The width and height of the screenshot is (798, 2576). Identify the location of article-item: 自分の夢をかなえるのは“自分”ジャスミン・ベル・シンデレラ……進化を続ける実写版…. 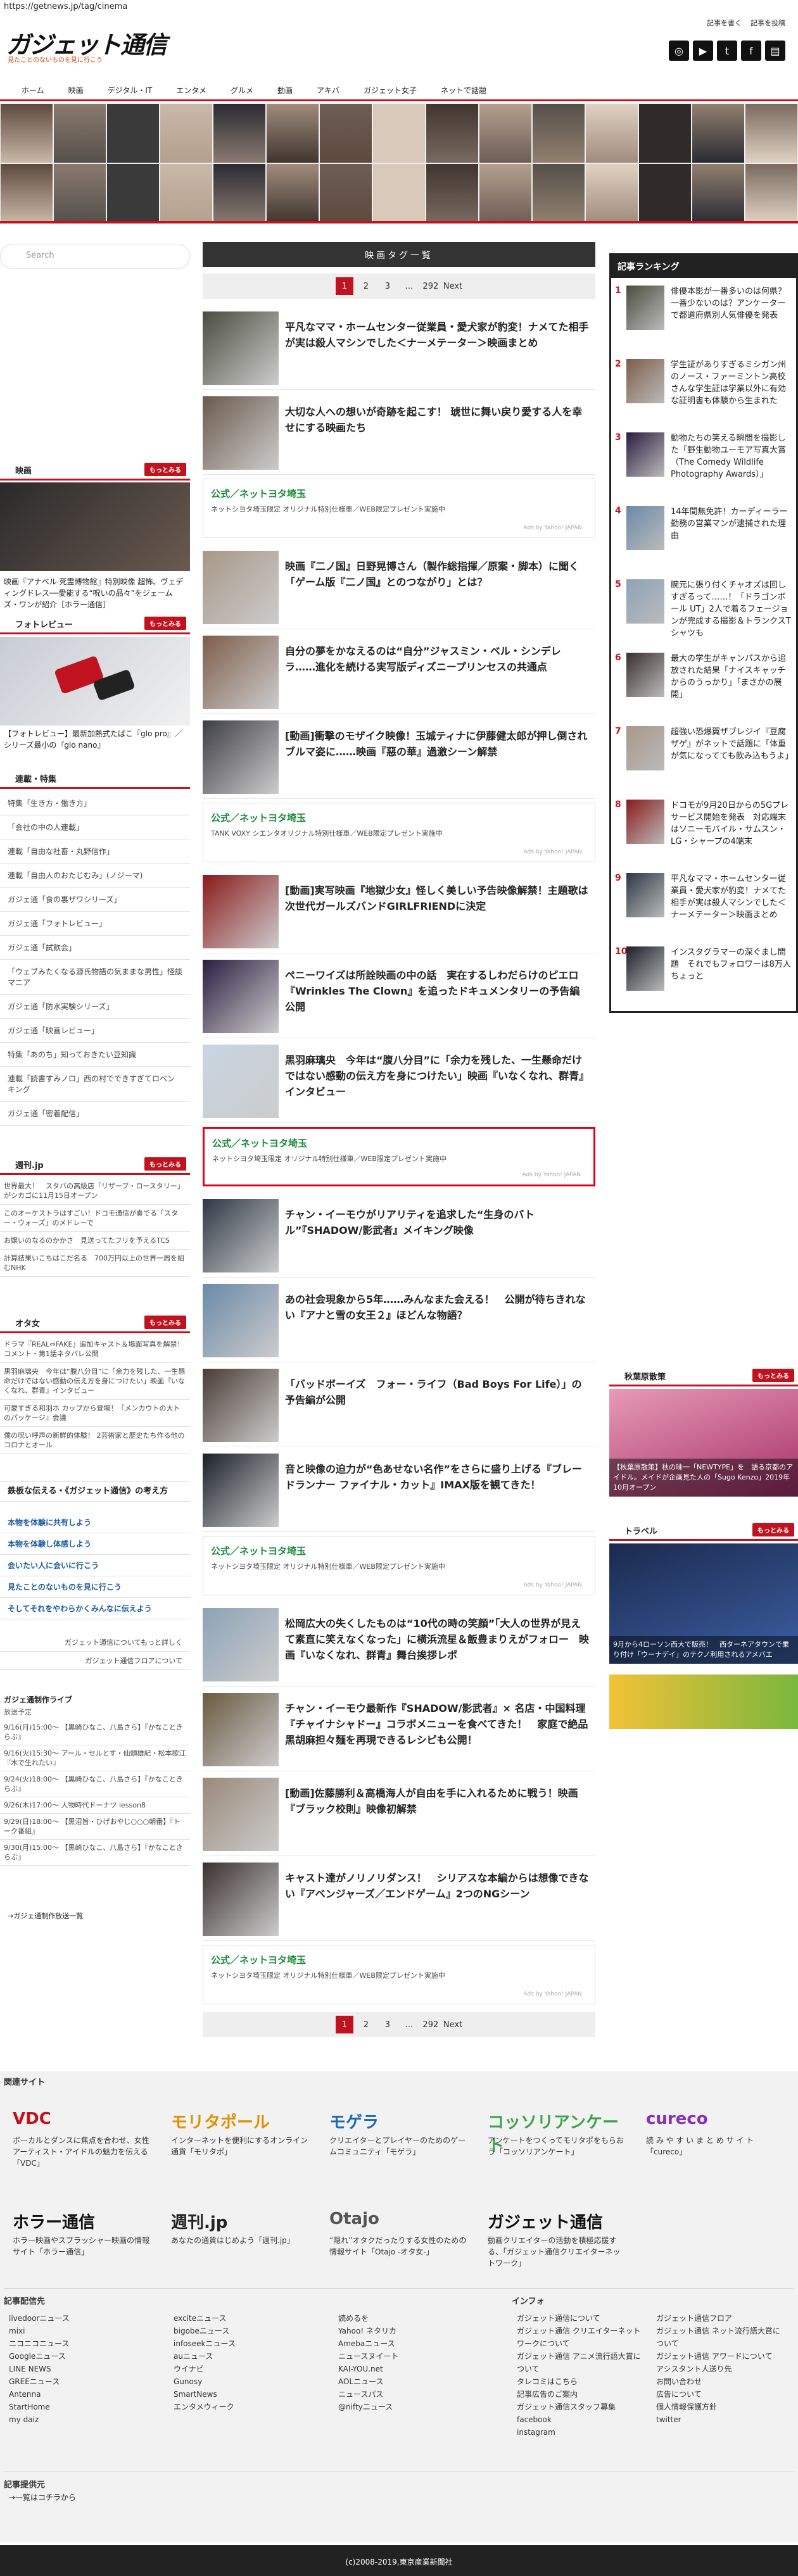
(399, 671).